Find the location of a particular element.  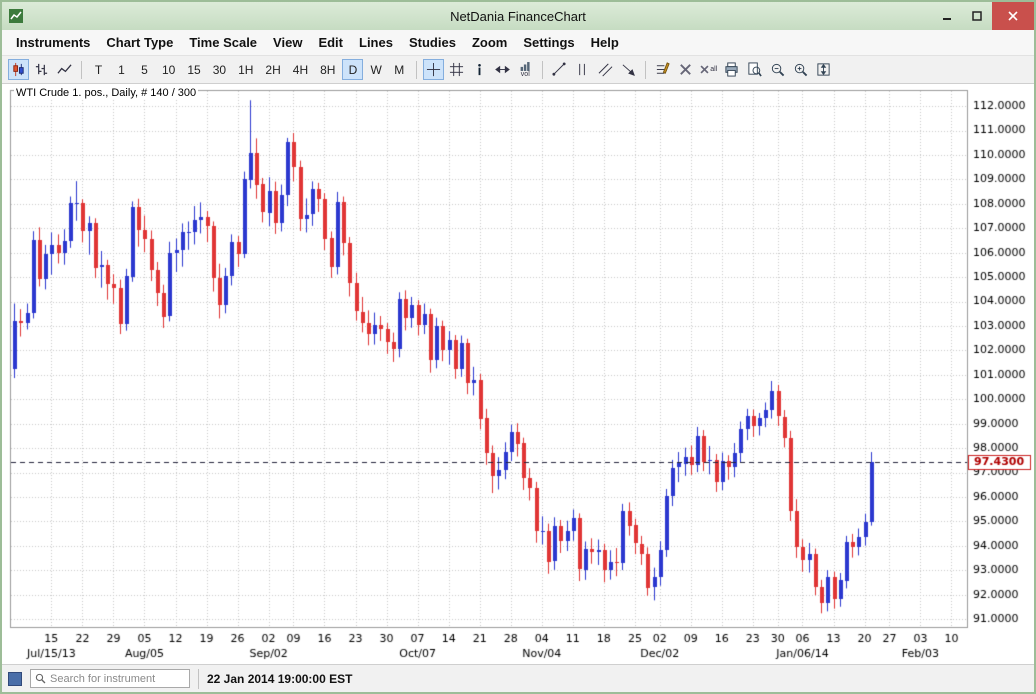

search-box is located at coordinates (110, 678).